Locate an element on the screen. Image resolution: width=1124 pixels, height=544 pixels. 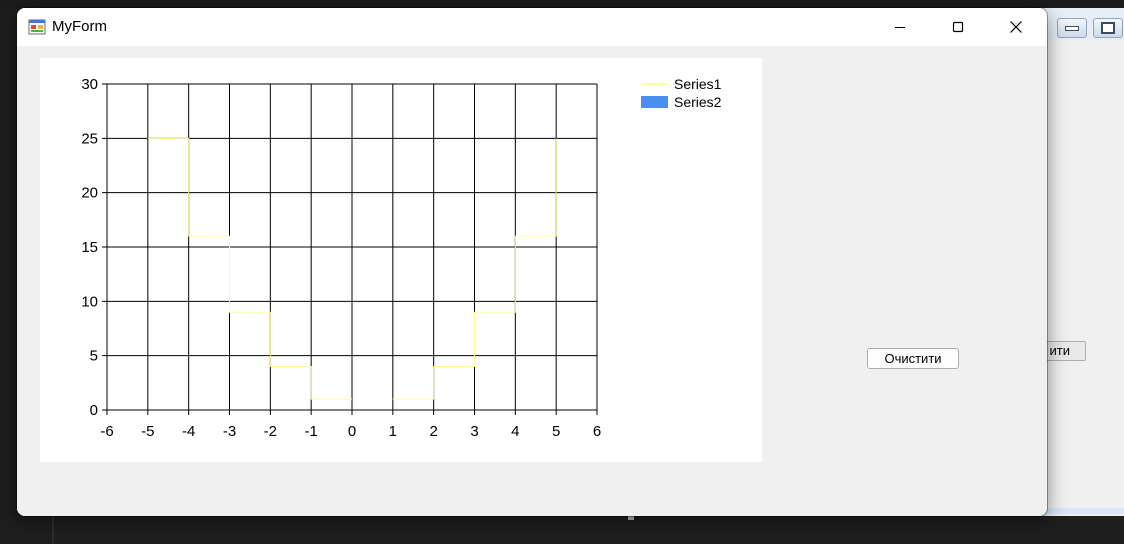
close-icon is located at coordinates (1016, 27).